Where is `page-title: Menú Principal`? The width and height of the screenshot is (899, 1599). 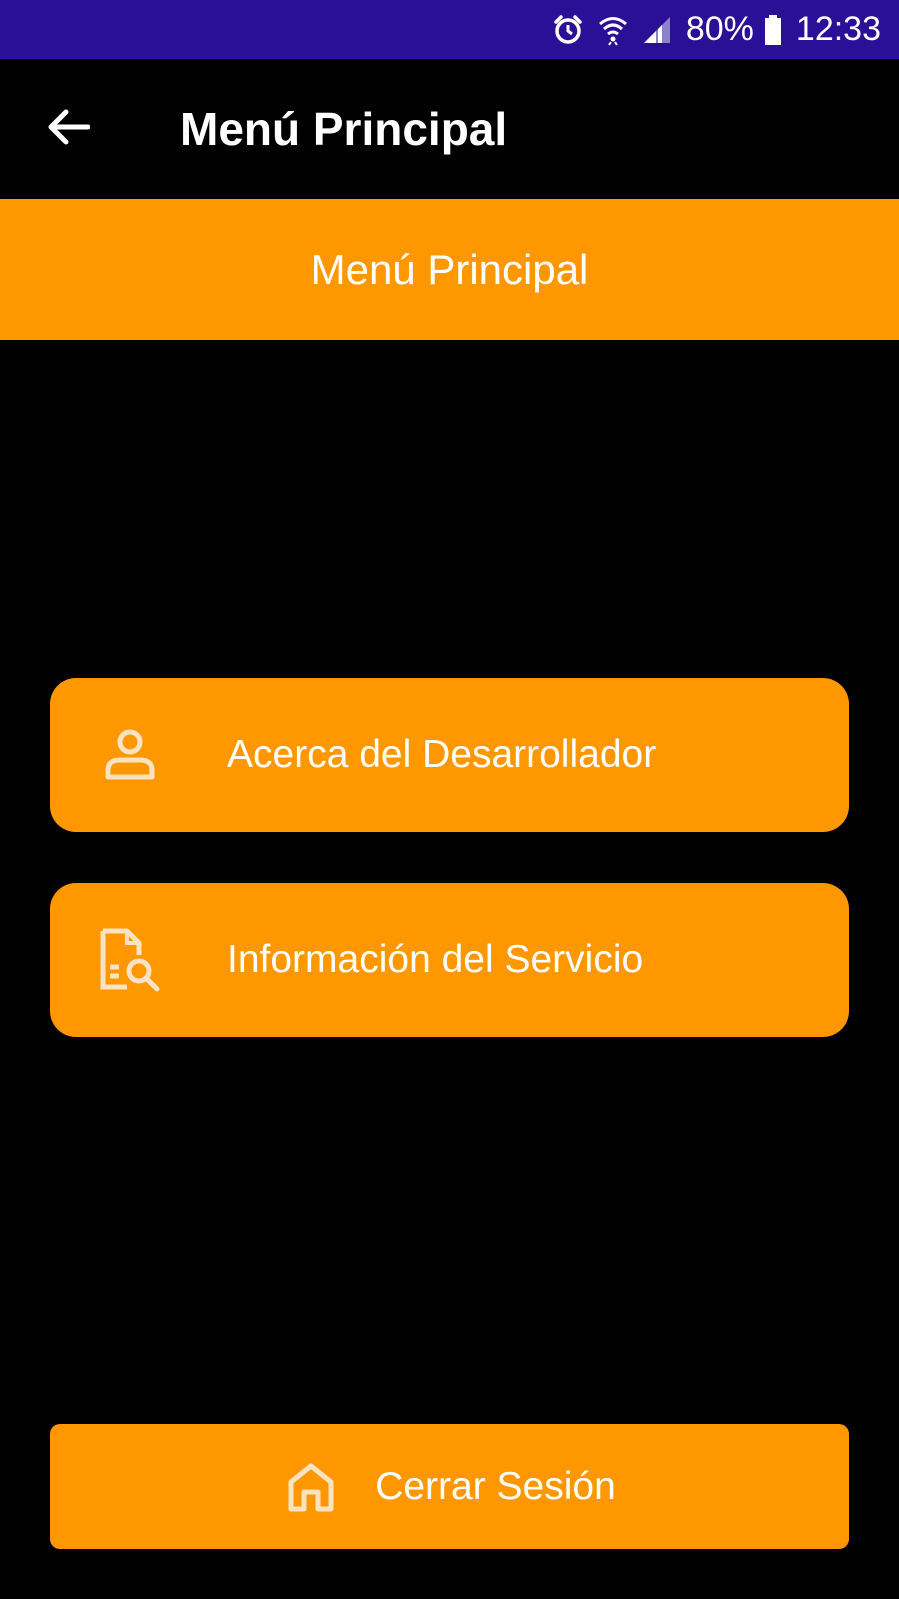 page-title: Menú Principal is located at coordinates (344, 129).